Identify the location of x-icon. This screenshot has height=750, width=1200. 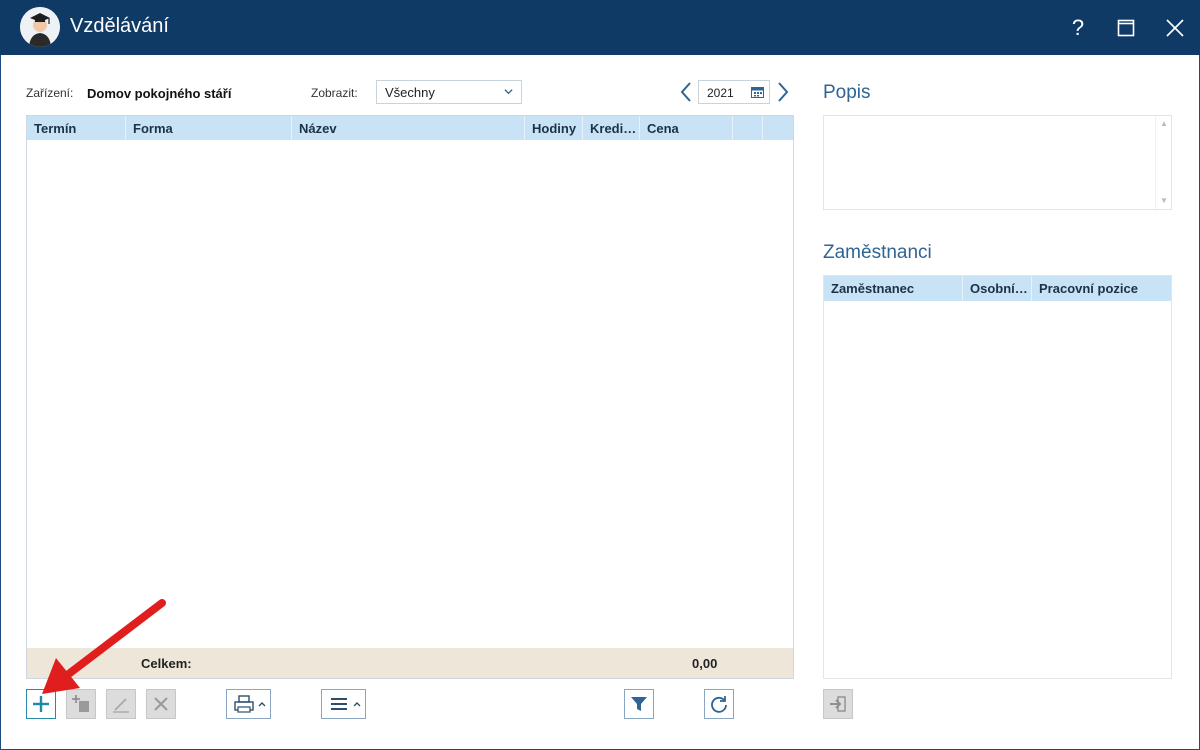
(161, 704).